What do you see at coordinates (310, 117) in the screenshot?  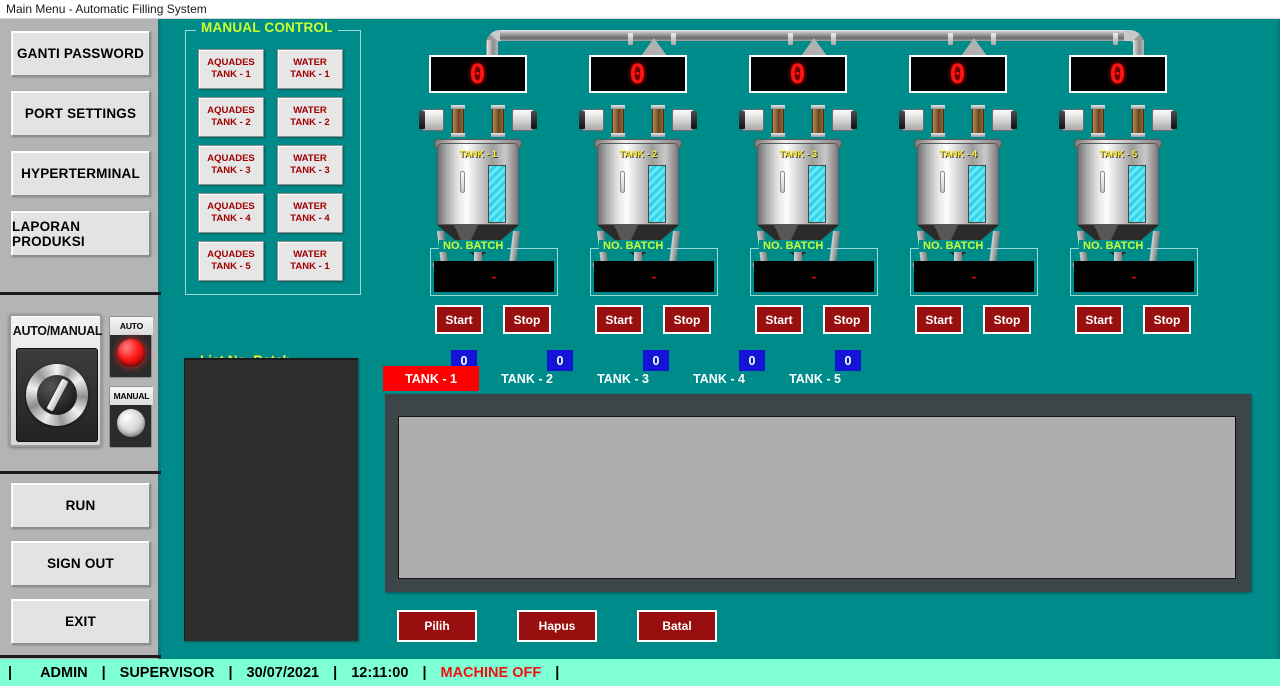 I see `manual-btn-water-tank-2: WATER TANK - 2` at bounding box center [310, 117].